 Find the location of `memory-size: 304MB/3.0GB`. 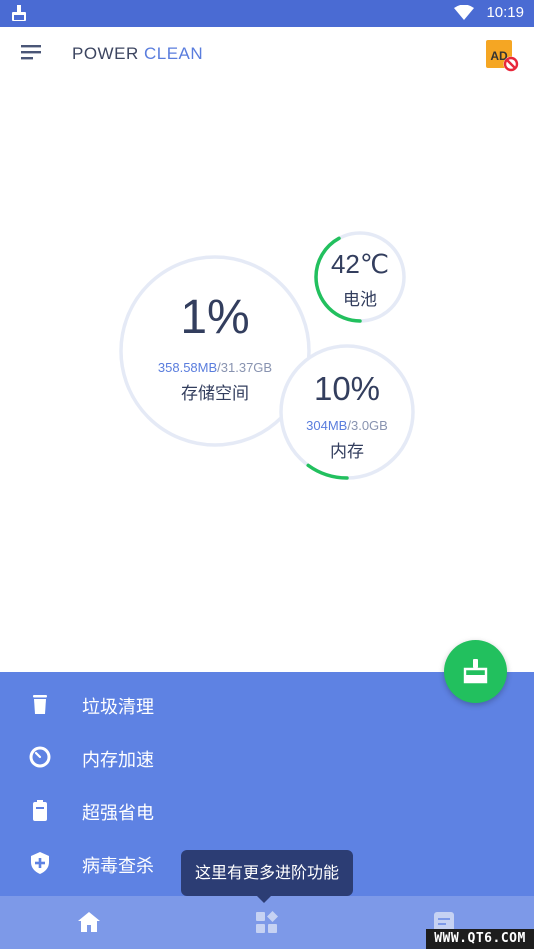

memory-size: 304MB/3.0GB is located at coordinates (347, 425).